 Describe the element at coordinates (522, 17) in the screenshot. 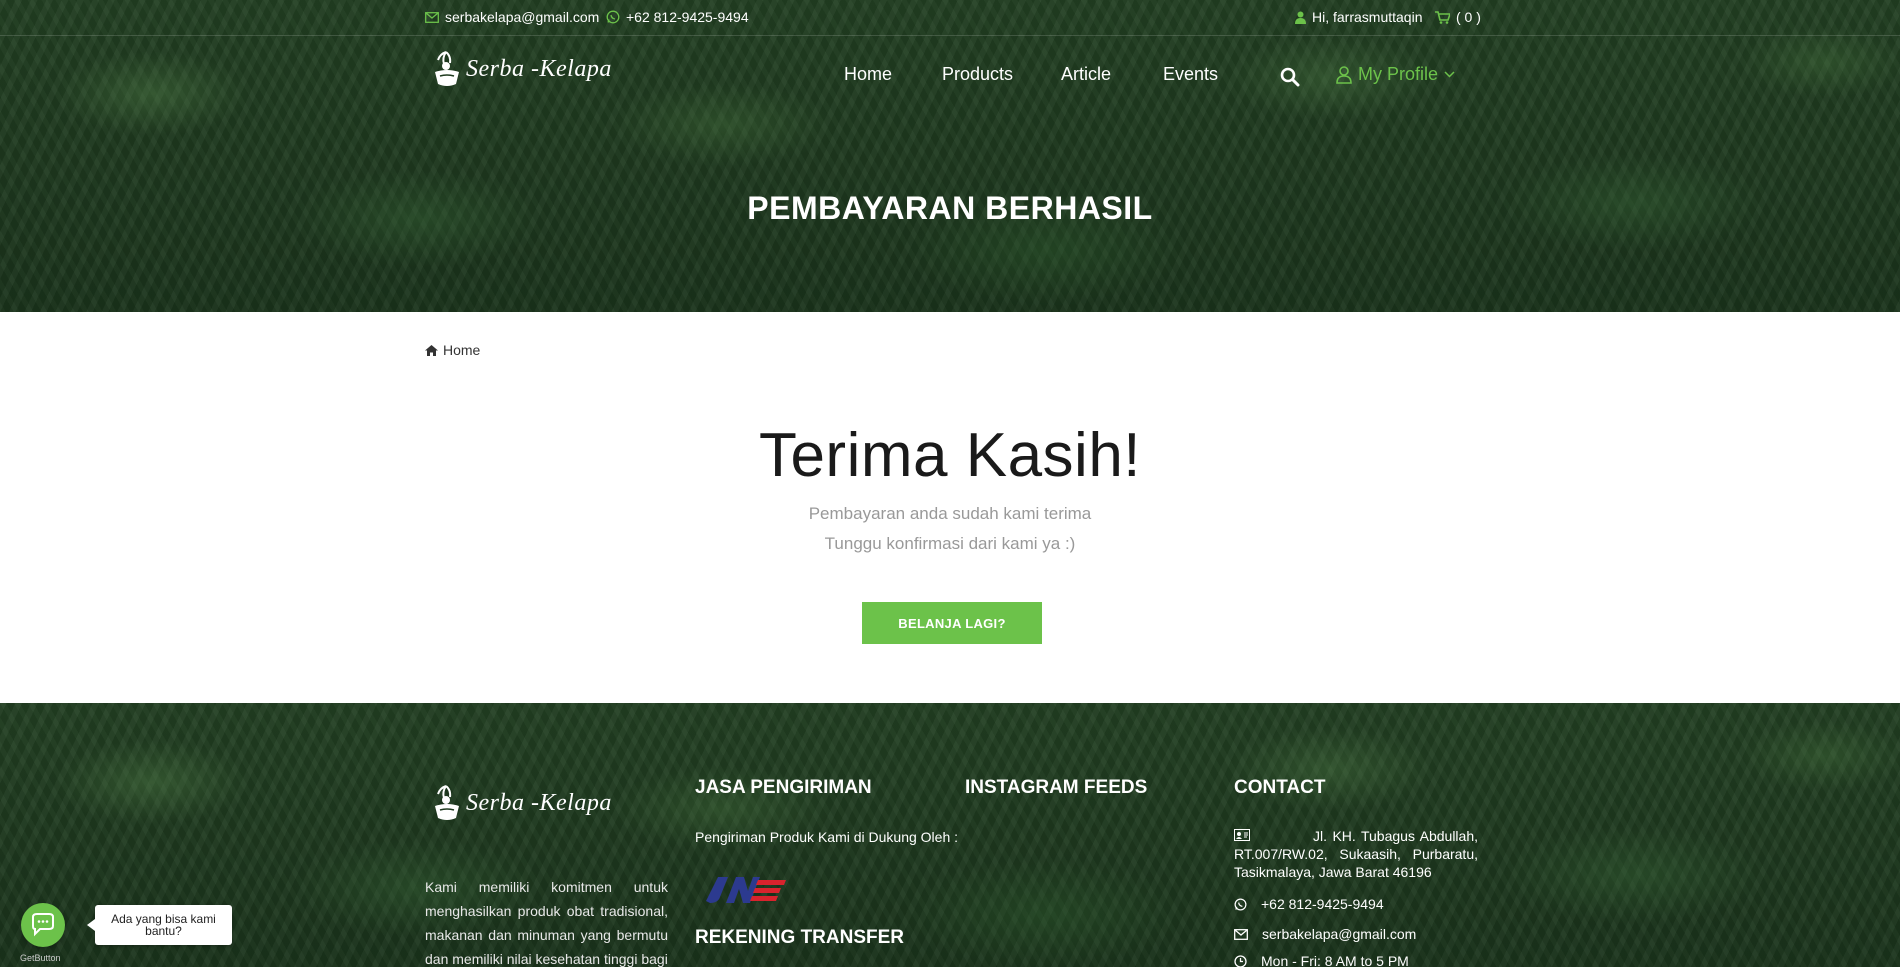

I see `topbar-email-text: serbakelapa@gmail.com` at that location.